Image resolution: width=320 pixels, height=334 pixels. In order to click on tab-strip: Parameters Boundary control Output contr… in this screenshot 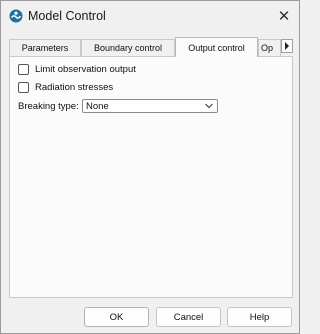, I will do `click(151, 47)`.